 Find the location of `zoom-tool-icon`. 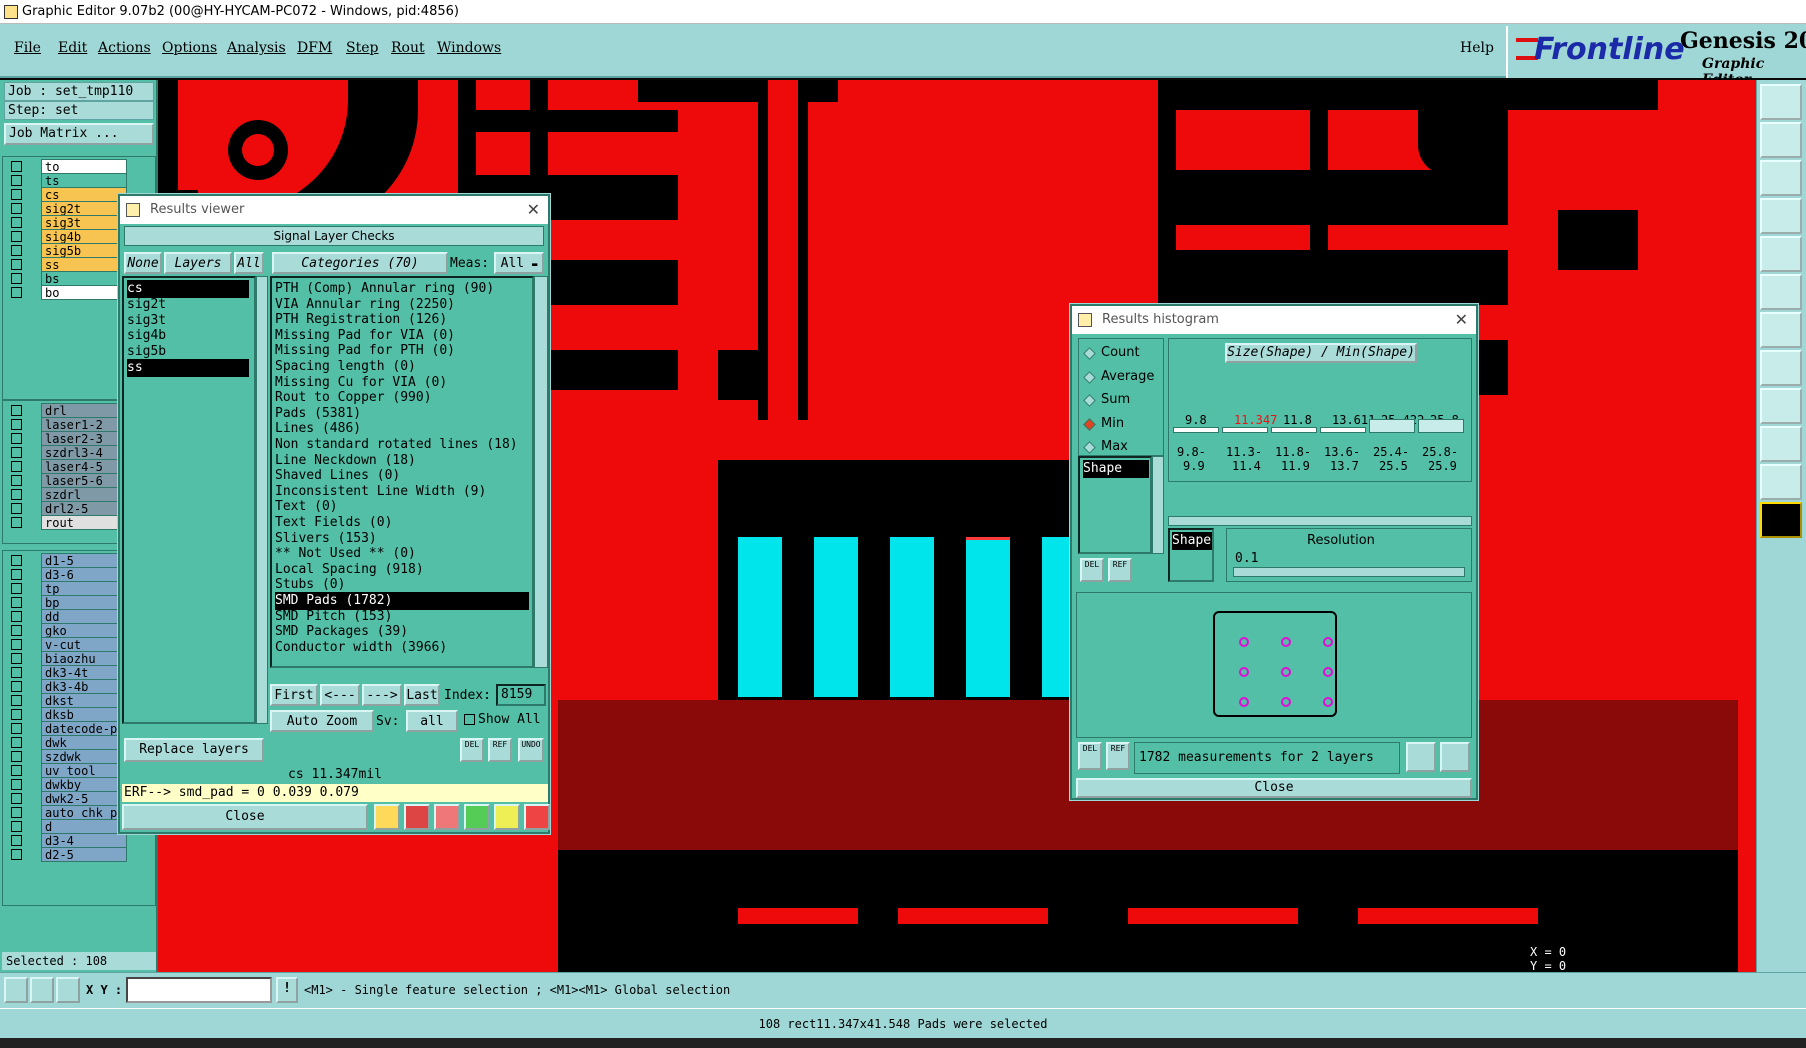

zoom-tool-icon is located at coordinates (16, 990).